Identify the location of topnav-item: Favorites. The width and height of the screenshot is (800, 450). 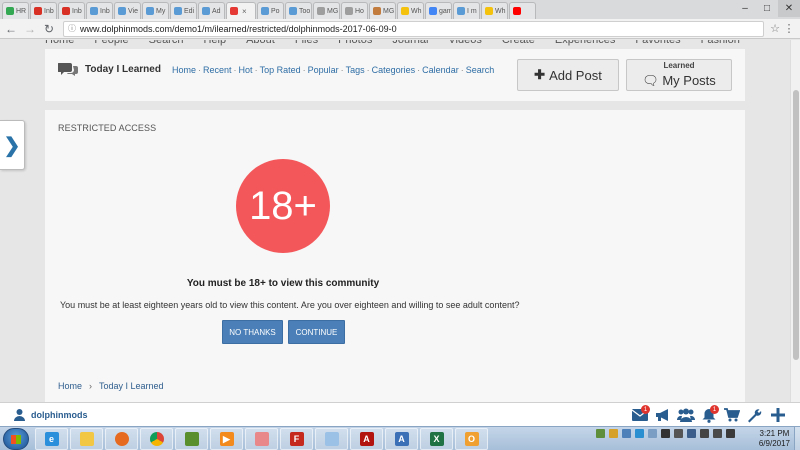
(657, 43).